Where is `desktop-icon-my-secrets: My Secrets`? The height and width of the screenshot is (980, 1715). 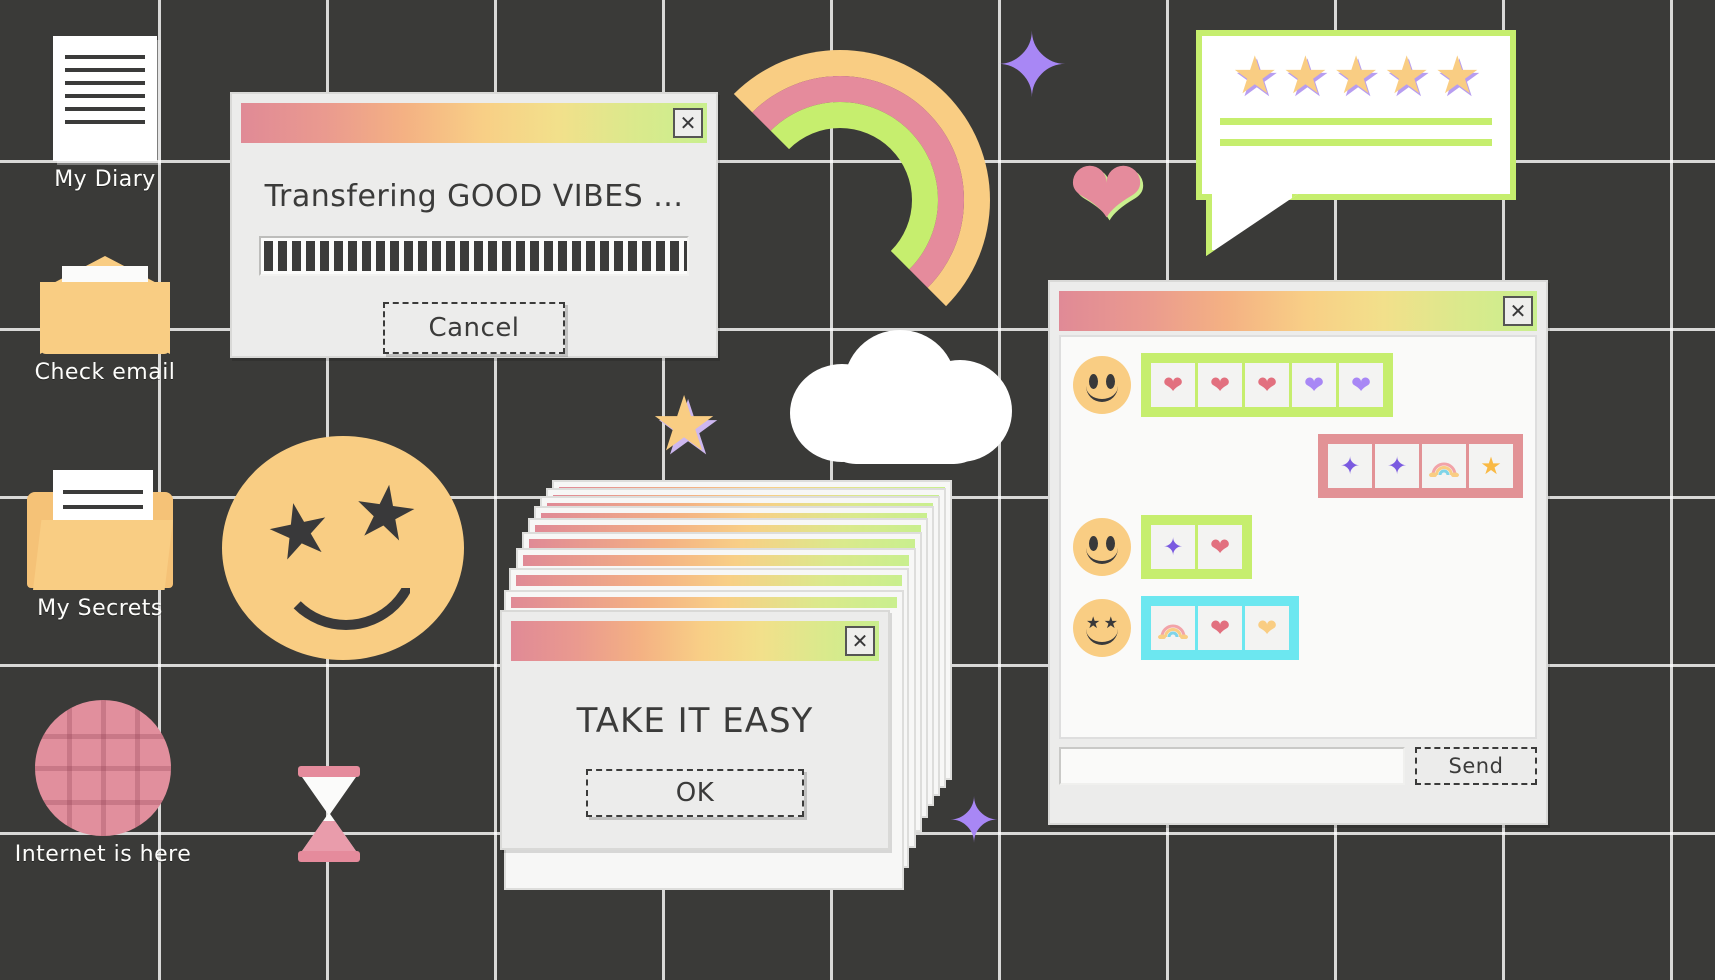 desktop-icon-my-secrets: My Secrets is located at coordinates (100, 545).